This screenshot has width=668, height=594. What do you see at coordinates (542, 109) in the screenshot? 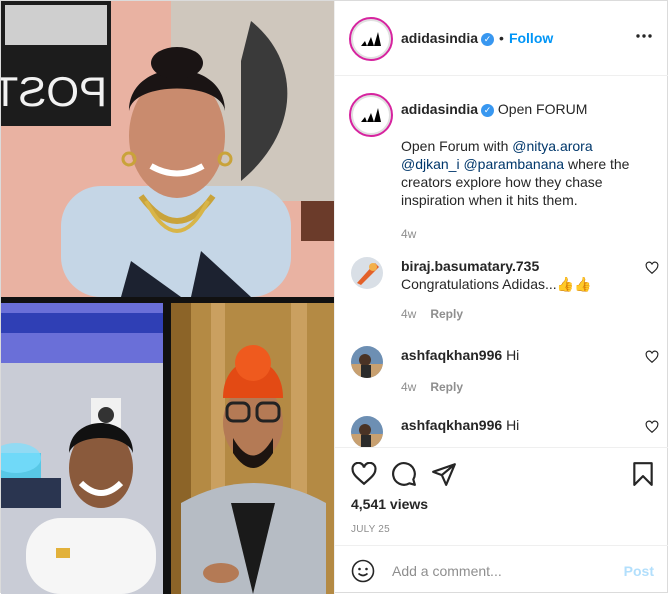
I see `caption-title: Open FORUM` at bounding box center [542, 109].